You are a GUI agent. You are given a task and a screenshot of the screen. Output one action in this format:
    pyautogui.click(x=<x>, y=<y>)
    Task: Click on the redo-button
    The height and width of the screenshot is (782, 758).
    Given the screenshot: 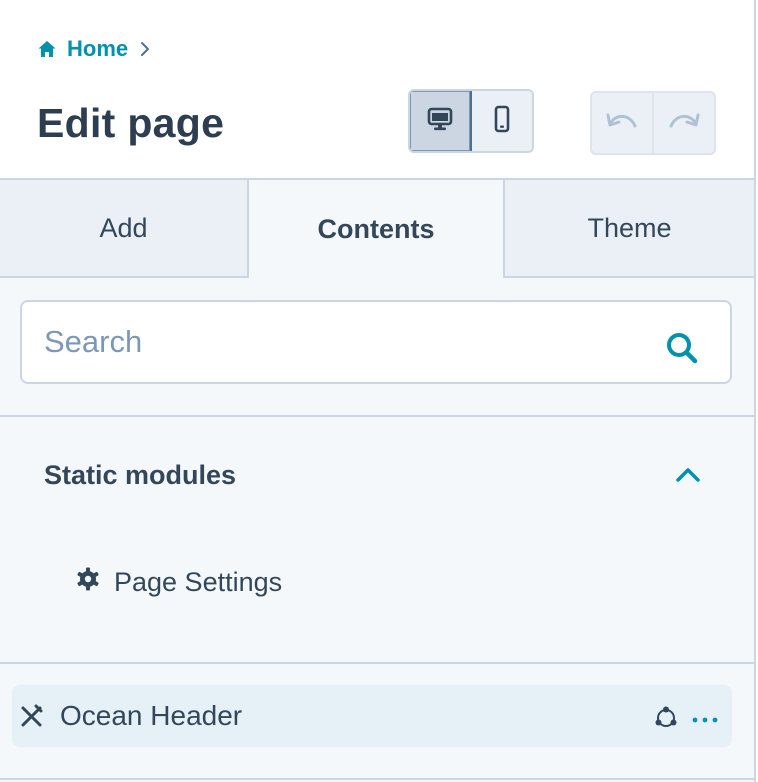 What is the action you would take?
    pyautogui.click(x=683, y=123)
    